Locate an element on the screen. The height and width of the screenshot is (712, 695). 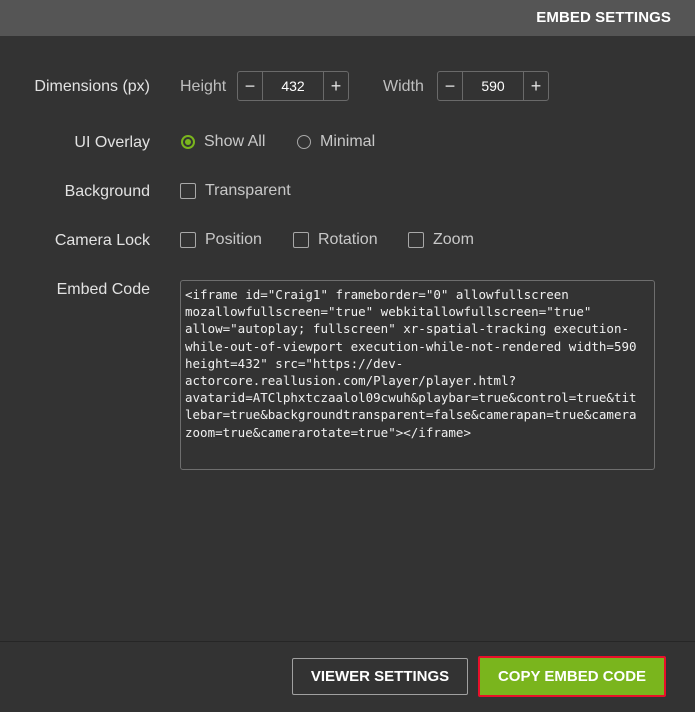
ui-overlay-label: UI Overlay is located at coordinates (112, 142).